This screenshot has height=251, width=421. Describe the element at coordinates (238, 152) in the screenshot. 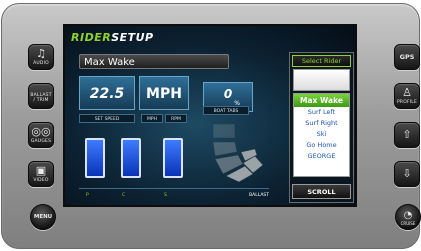

I see `boat-tabs-gauge` at that location.